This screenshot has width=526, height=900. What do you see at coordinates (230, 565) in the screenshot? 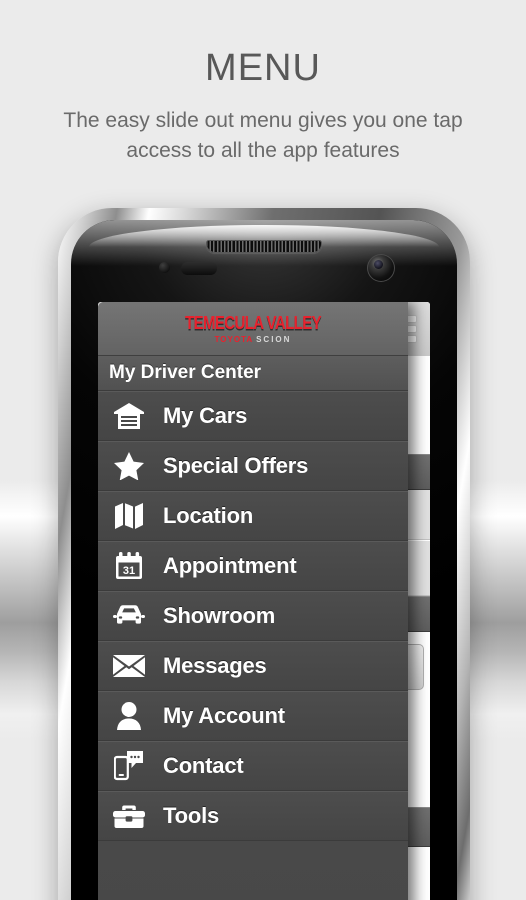
I see `menu-item-label: Appointment` at bounding box center [230, 565].